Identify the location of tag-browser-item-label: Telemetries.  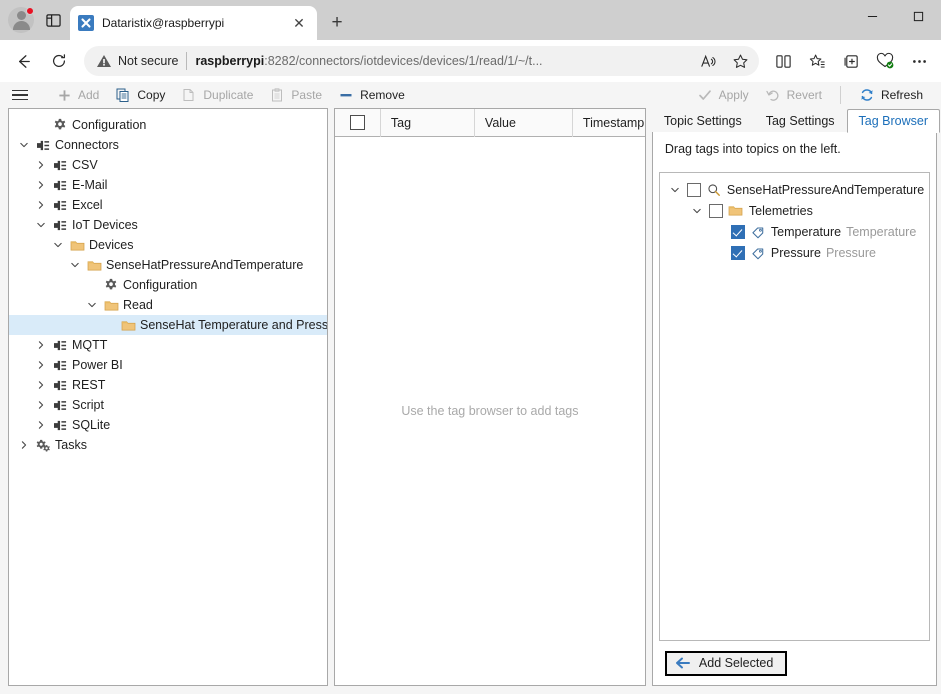
(780, 210).